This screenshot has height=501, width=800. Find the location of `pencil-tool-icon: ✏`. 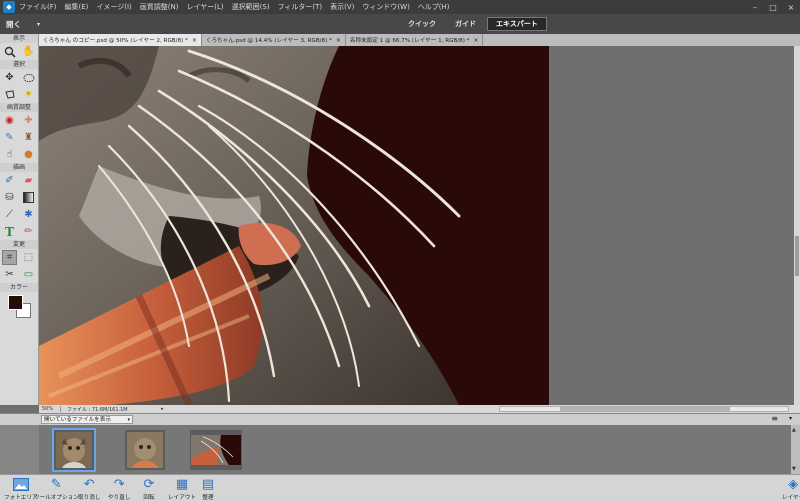

pencil-tool-icon: ✏ is located at coordinates (28, 231).